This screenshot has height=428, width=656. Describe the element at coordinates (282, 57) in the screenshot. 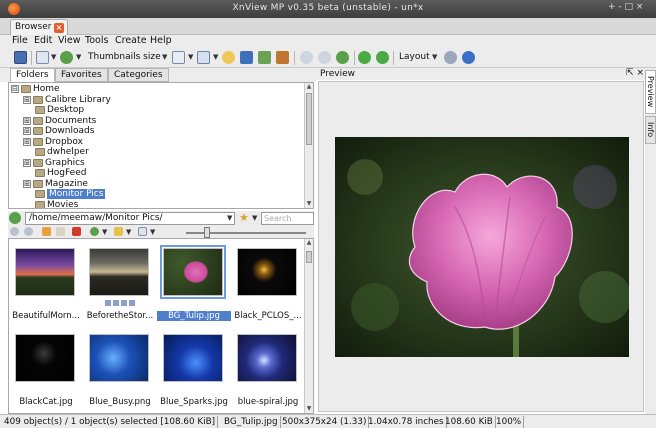

I see `batch-convert-icon` at that location.